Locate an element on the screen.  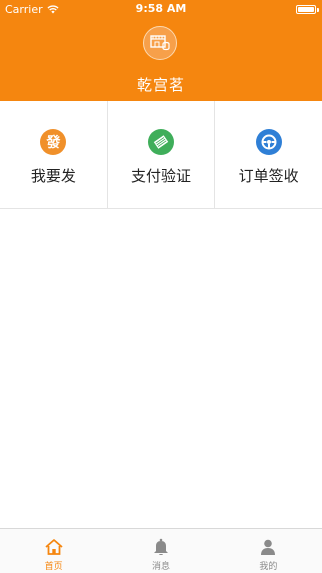
tab-bar: 首页 消息 我的 is located at coordinates (161, 550).